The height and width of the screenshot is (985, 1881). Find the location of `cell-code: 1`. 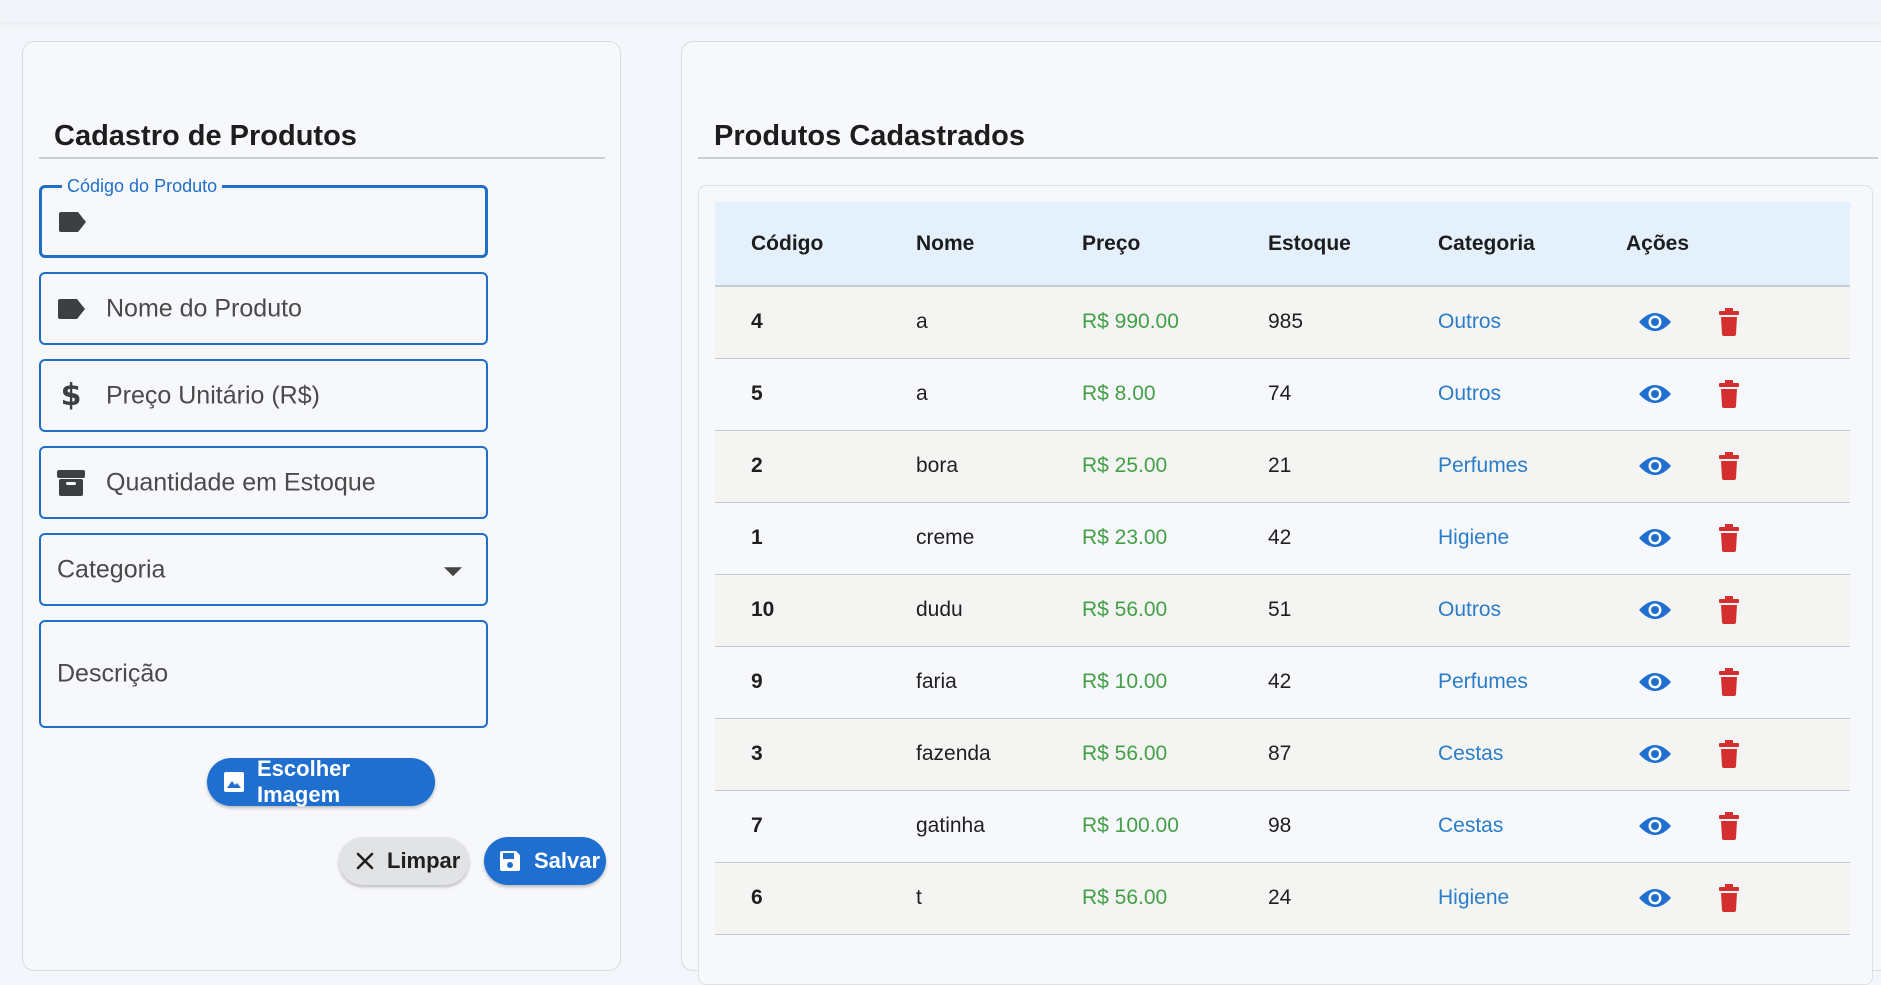

cell-code: 1 is located at coordinates (757, 537).